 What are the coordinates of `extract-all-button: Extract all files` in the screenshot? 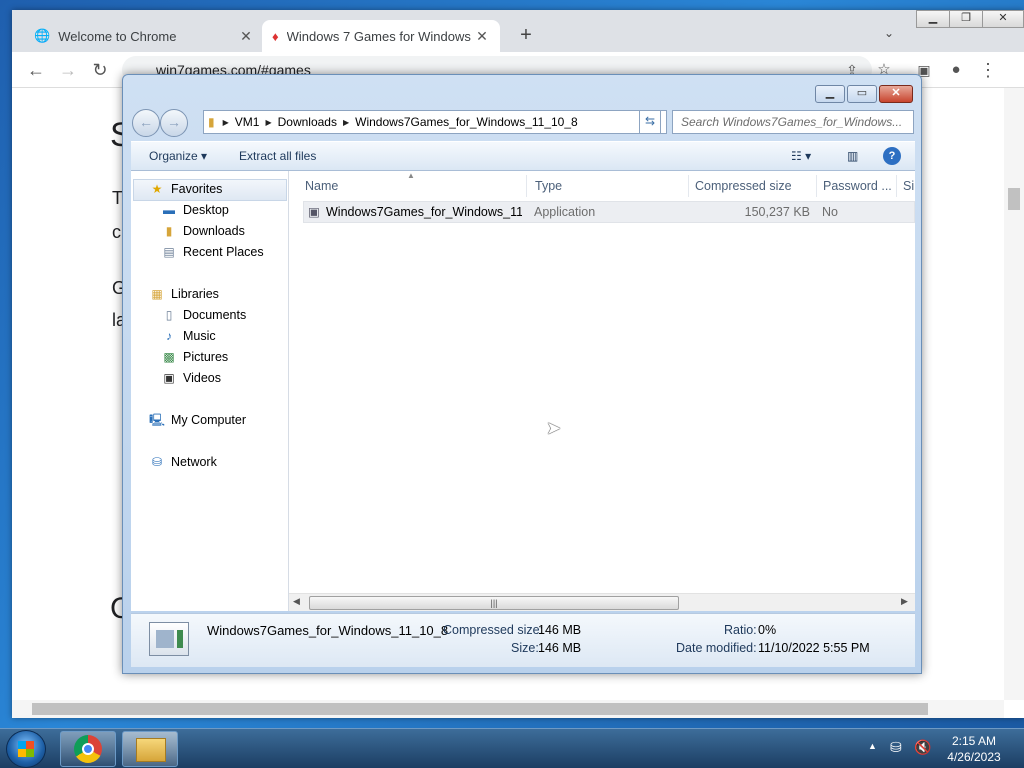 It's located at (277, 156).